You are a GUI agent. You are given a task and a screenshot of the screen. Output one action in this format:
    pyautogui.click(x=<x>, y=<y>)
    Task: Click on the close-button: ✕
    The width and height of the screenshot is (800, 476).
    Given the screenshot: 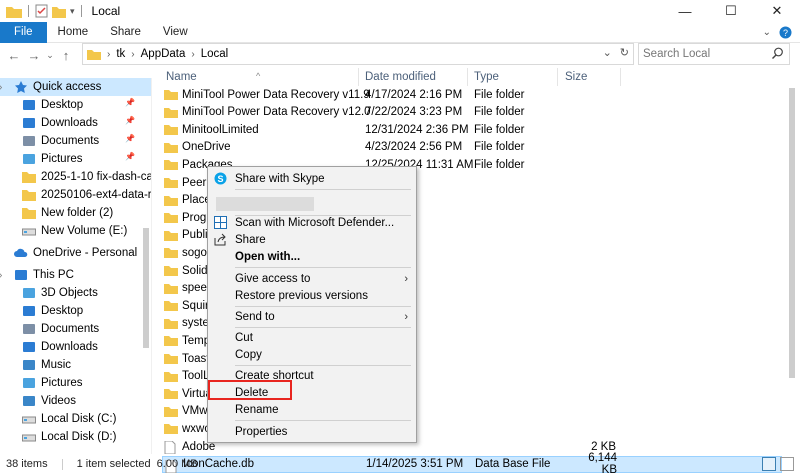 What is the action you would take?
    pyautogui.click(x=777, y=11)
    